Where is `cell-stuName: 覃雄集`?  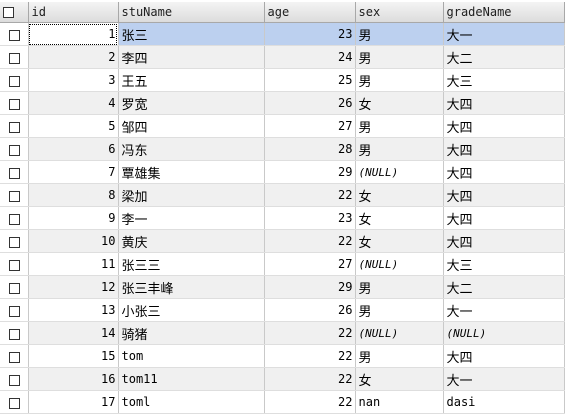
cell-stuName: 覃雄集 is located at coordinates (191, 172).